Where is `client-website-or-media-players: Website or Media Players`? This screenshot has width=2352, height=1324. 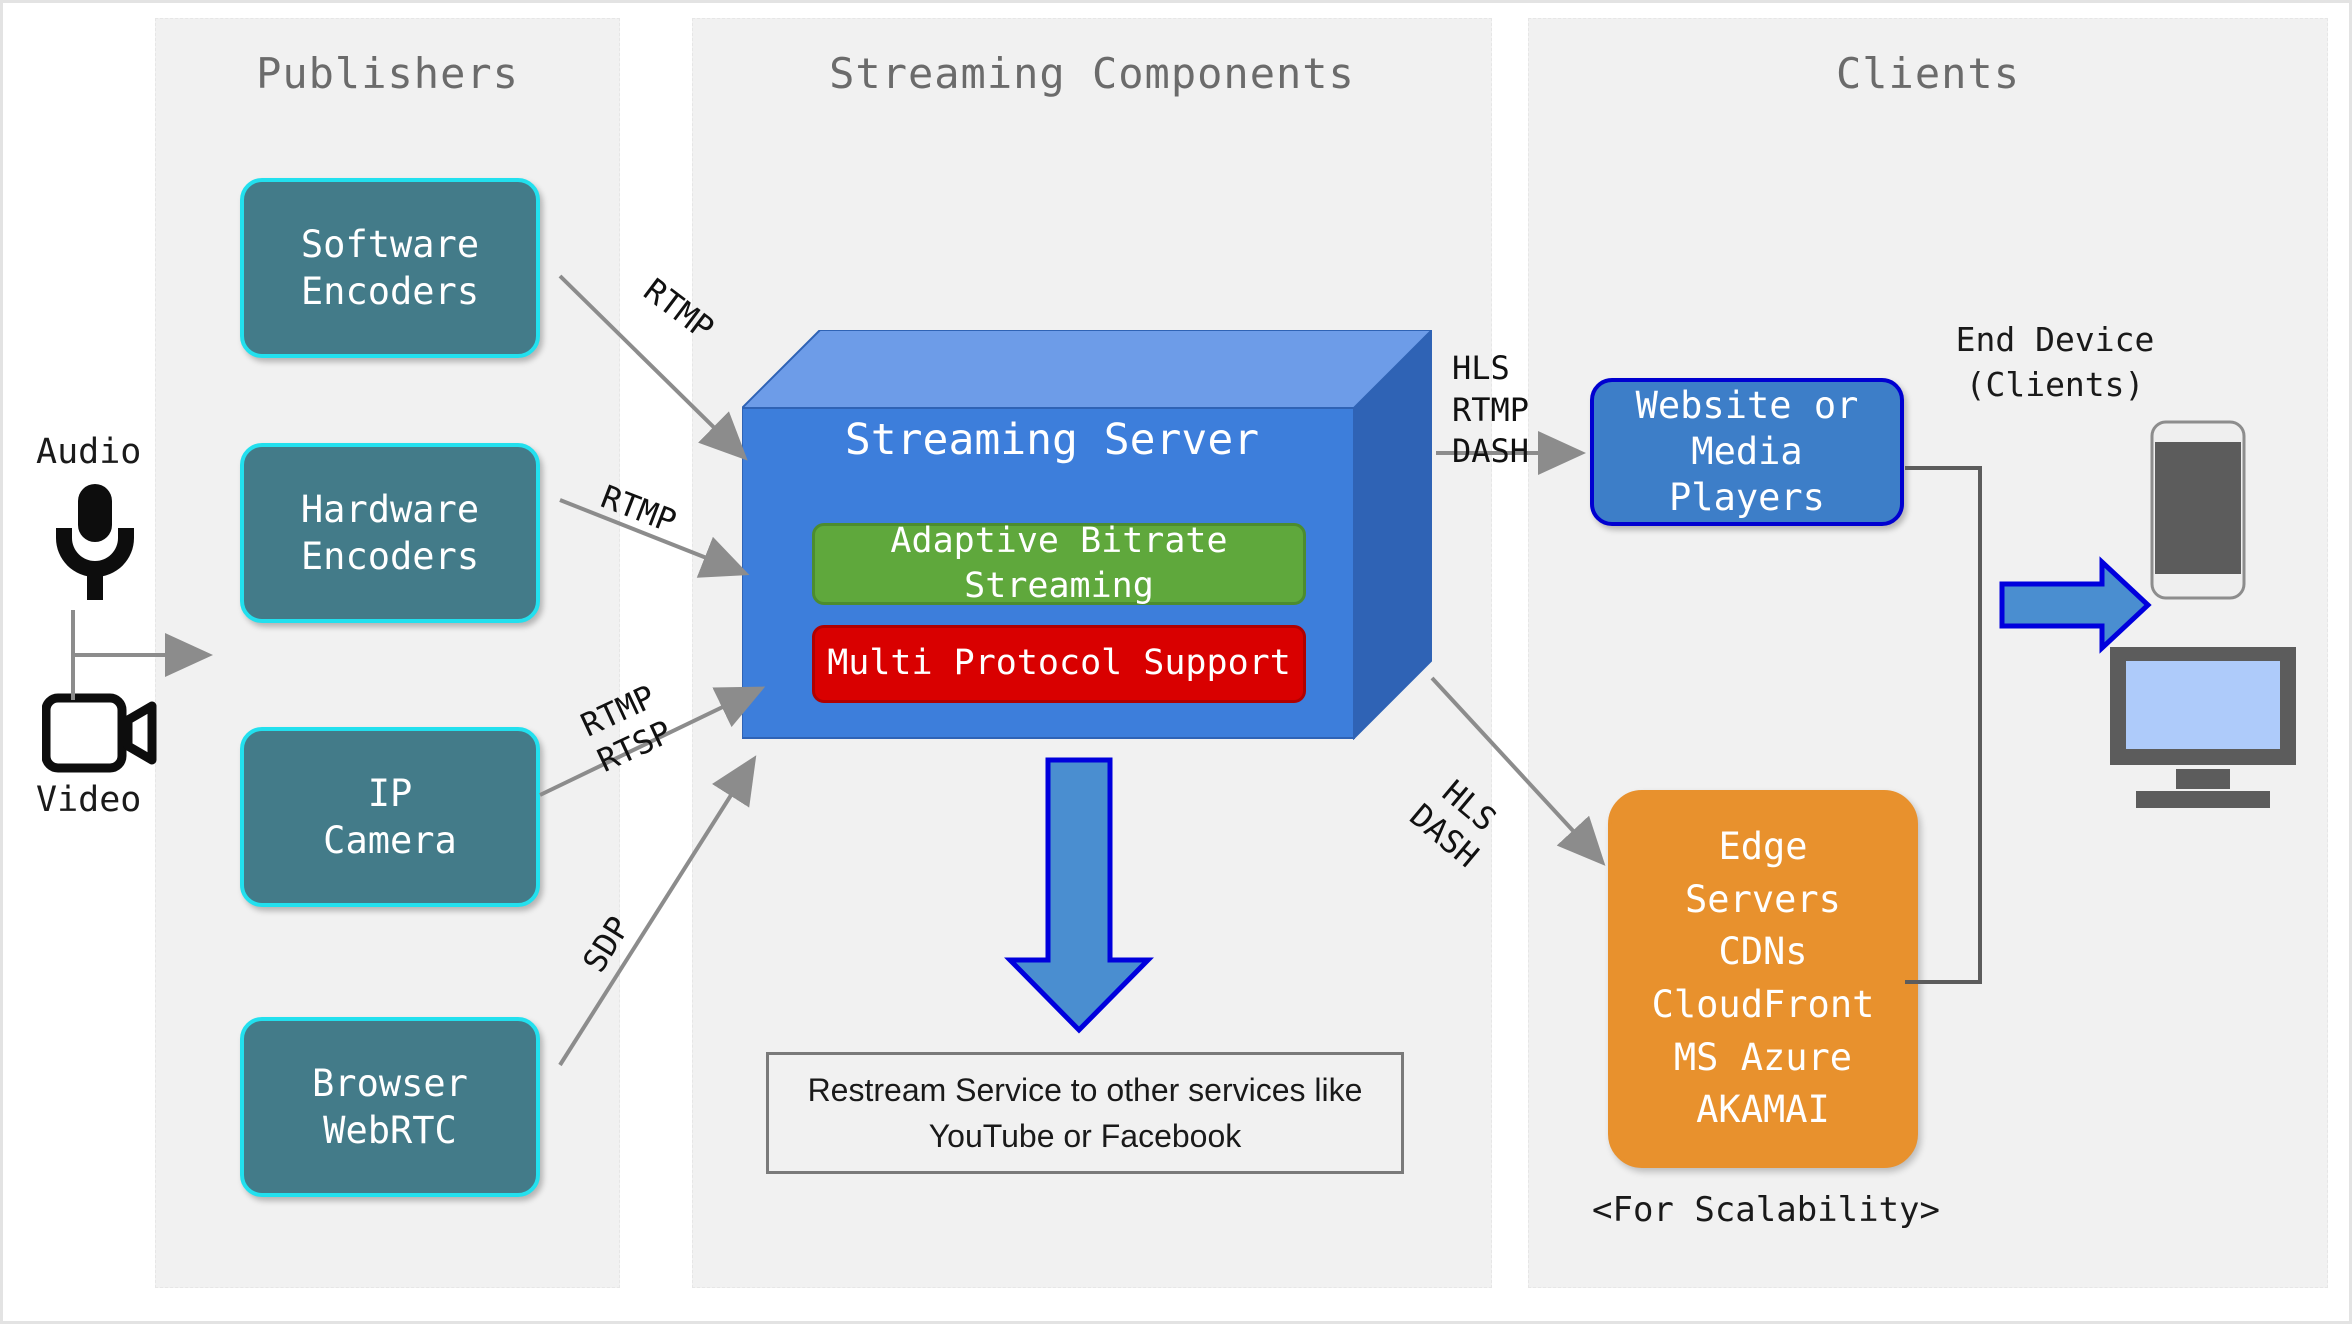
client-website-or-media-players: Website or Media Players is located at coordinates (1747, 452).